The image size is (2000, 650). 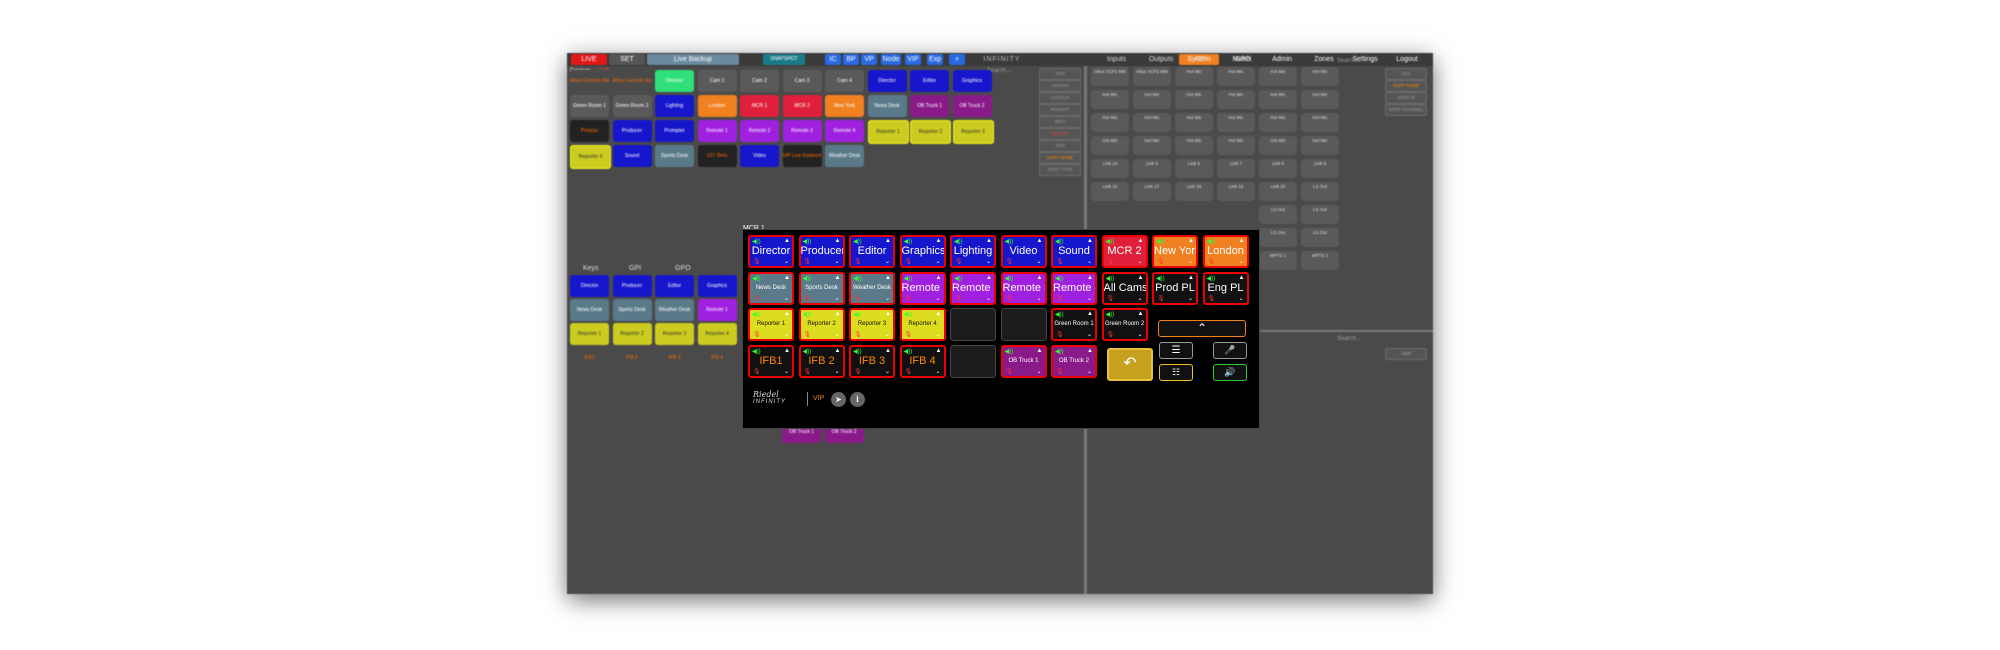 What do you see at coordinates (1074, 324) in the screenshot?
I see `panel-key: ◀)) ▲ 🎙 ⌄ Green Room 1` at bounding box center [1074, 324].